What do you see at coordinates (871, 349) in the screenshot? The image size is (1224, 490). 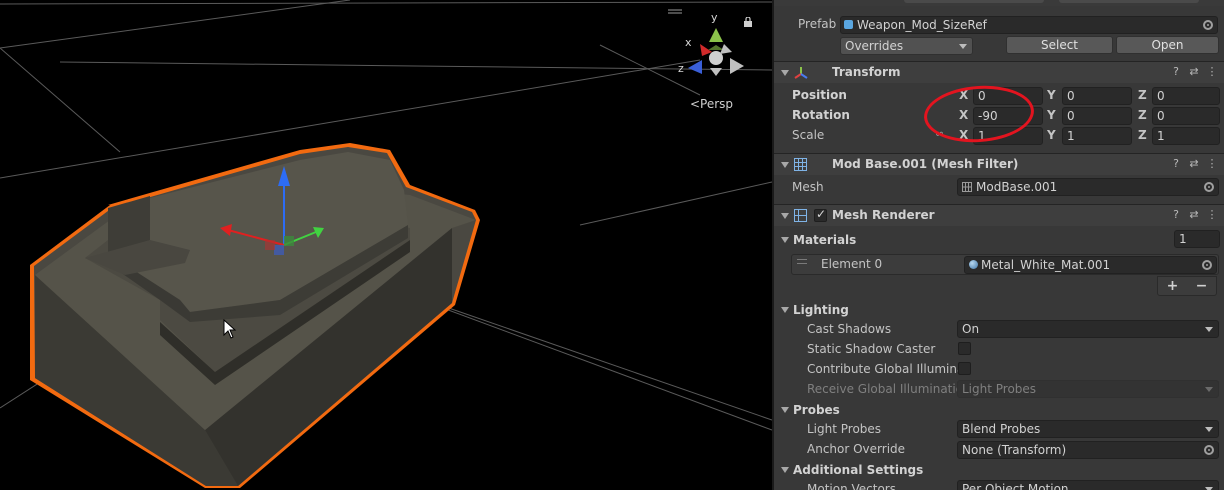 I see `static-shadow-caster-label: Static Shadow Caster` at bounding box center [871, 349].